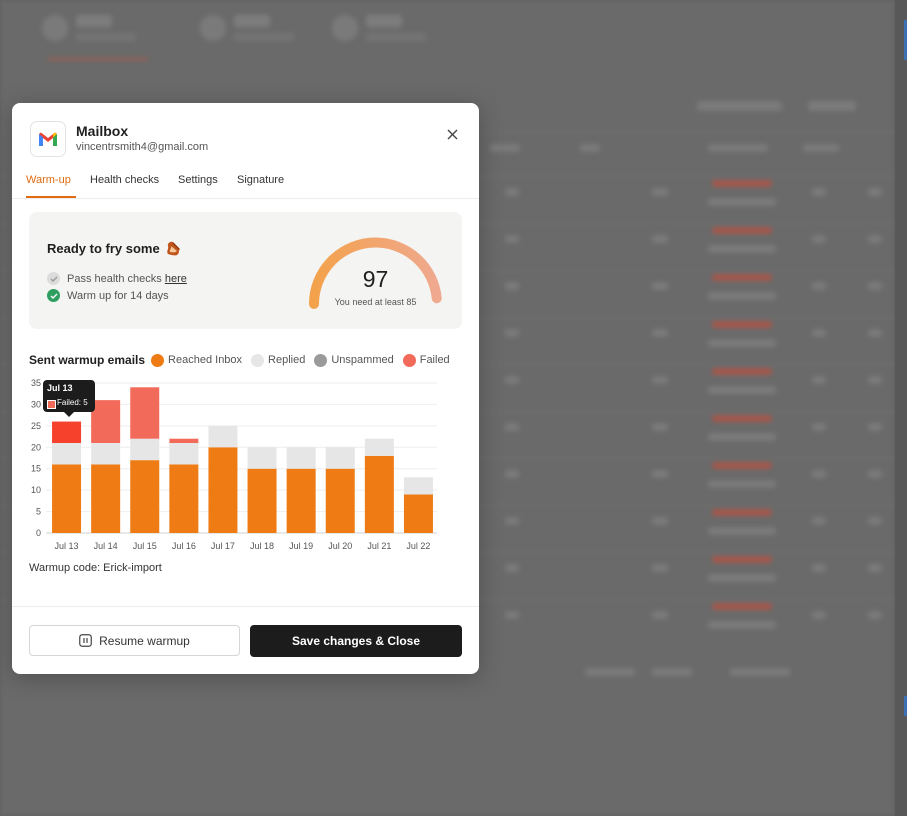 This screenshot has width=907, height=816. What do you see at coordinates (375, 279) in the screenshot?
I see `score-value: 97` at bounding box center [375, 279].